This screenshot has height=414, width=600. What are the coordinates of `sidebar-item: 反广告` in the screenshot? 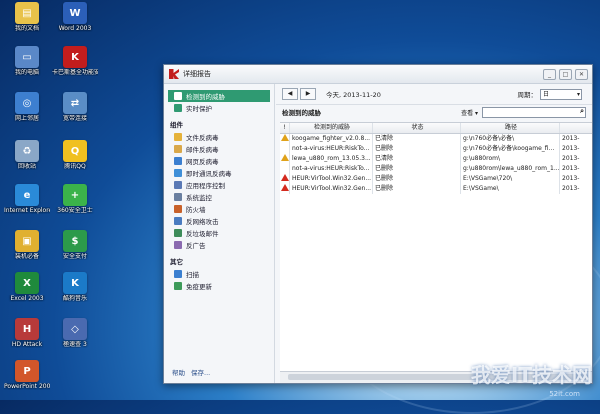 It's located at (219, 245).